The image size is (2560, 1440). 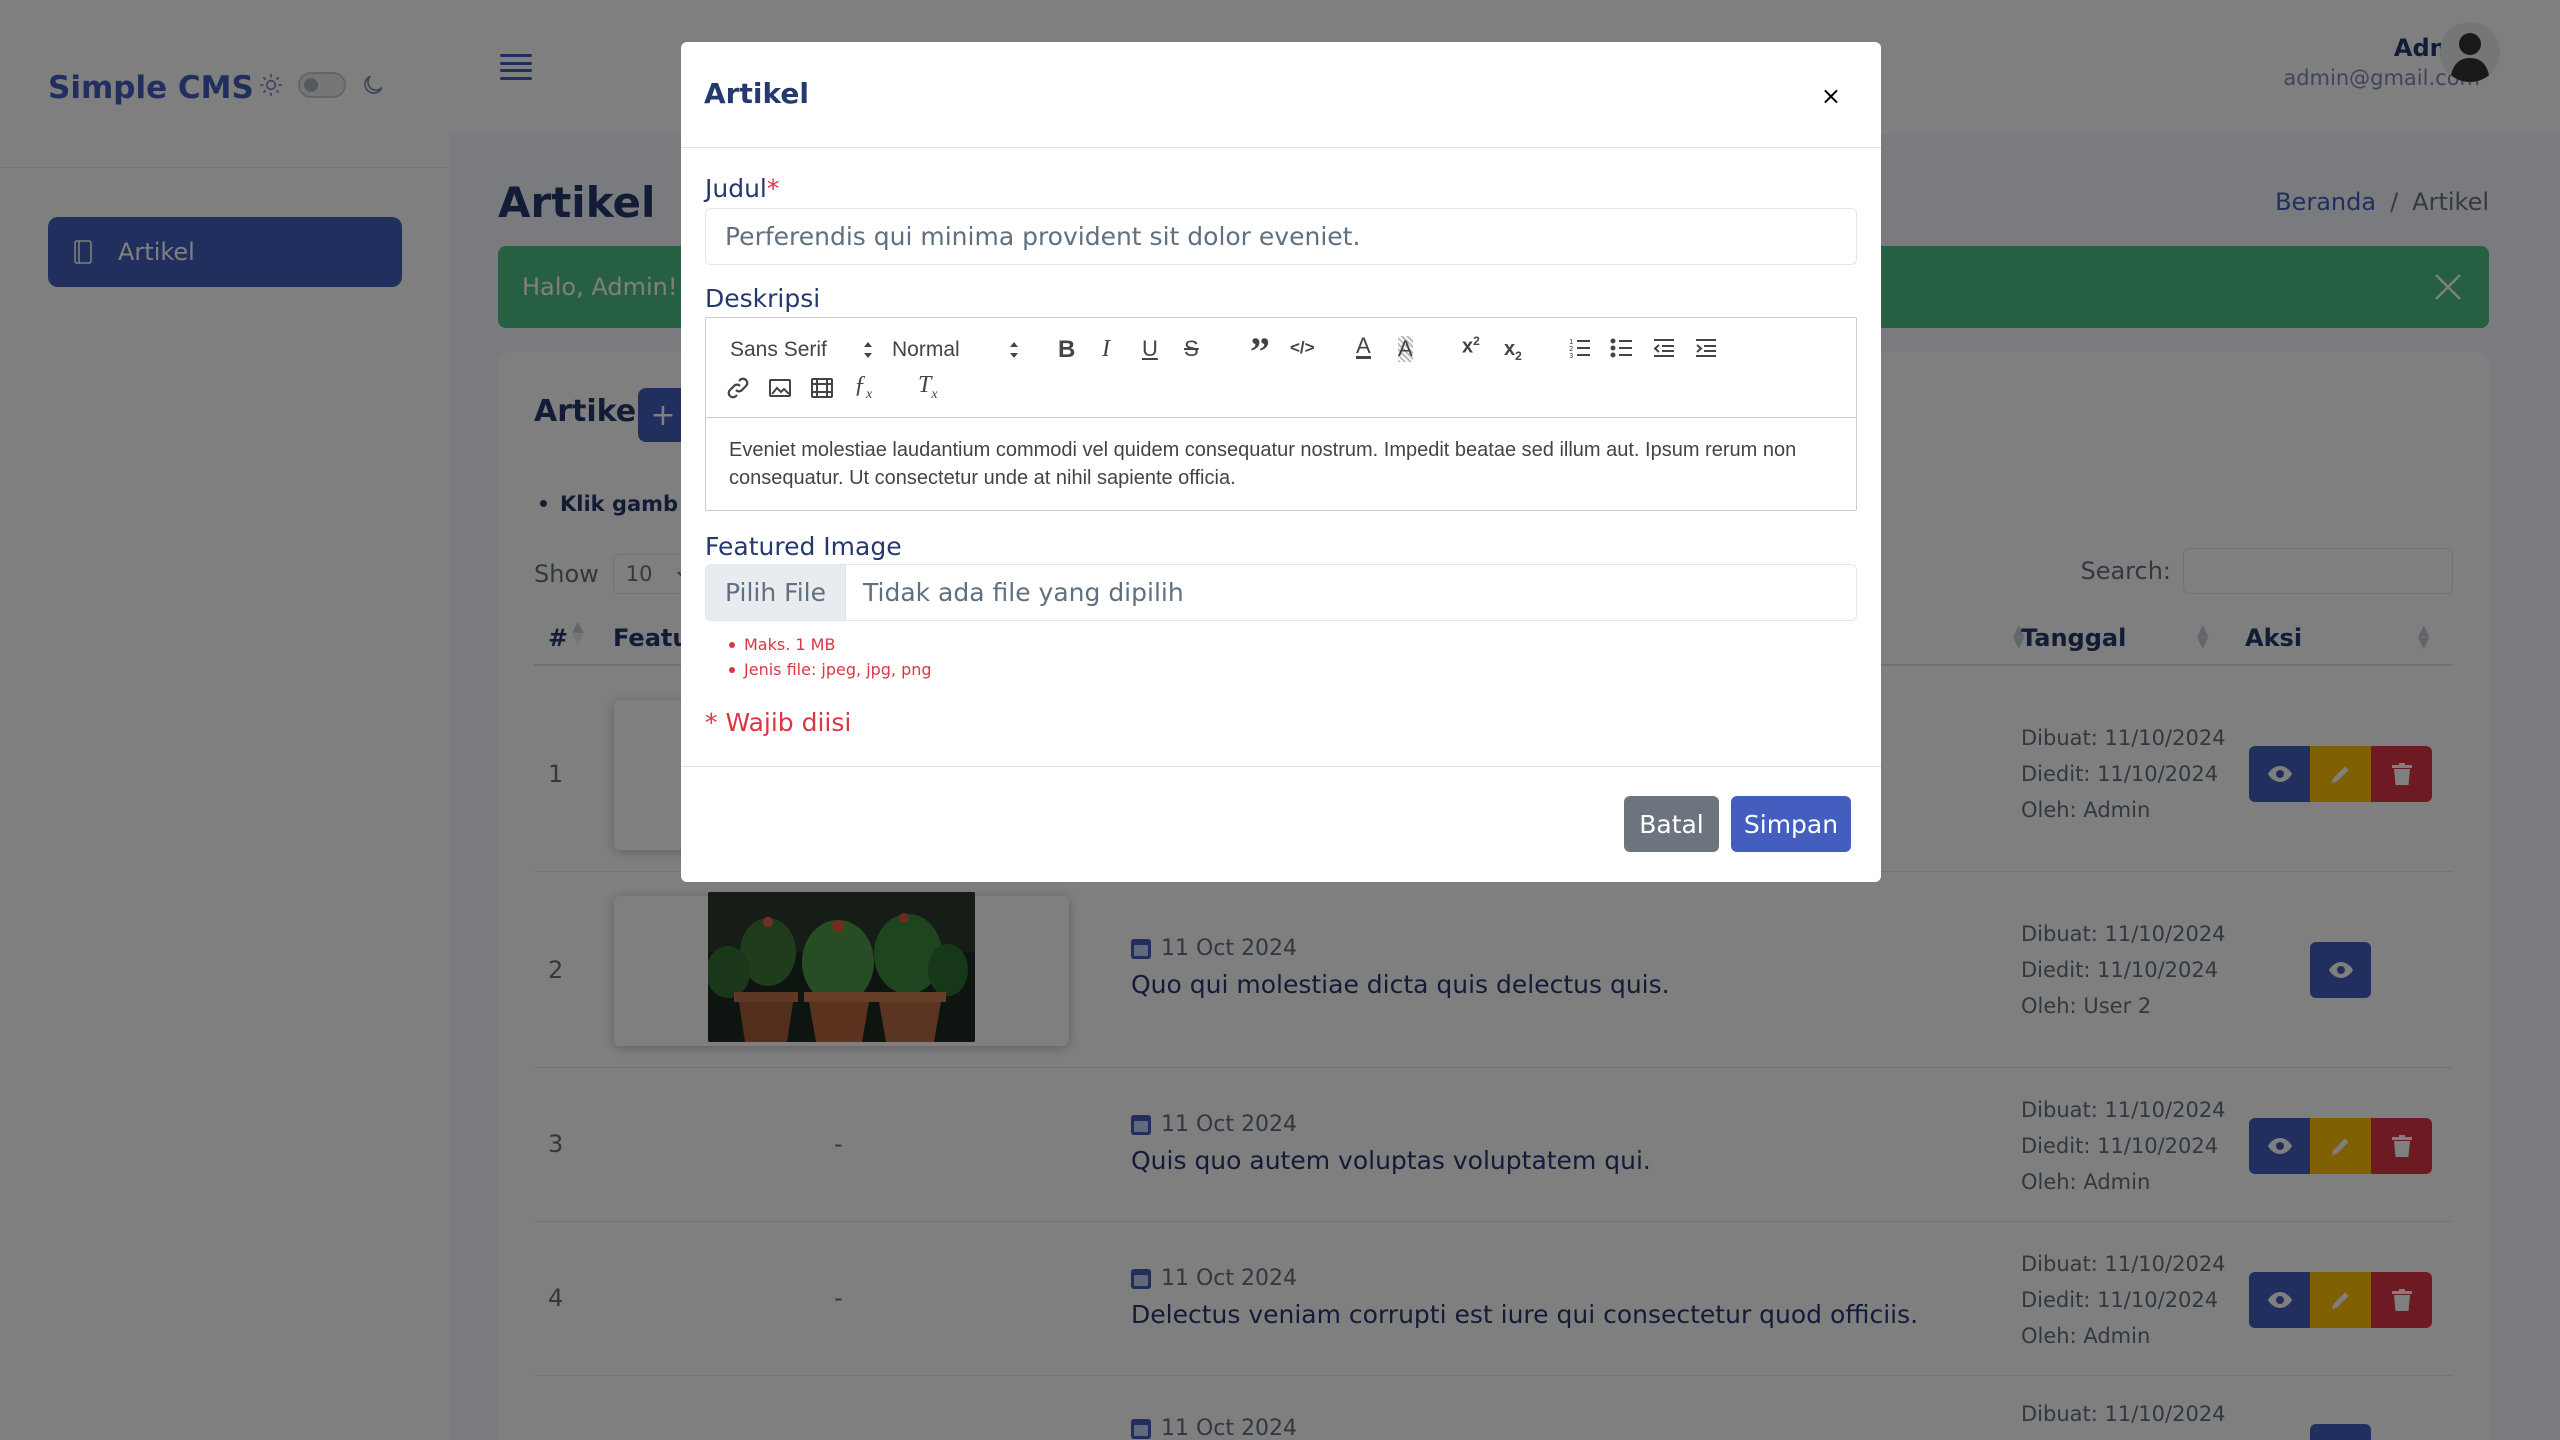 What do you see at coordinates (778, 350) in the screenshot?
I see `font-family-select: Sans Serif` at bounding box center [778, 350].